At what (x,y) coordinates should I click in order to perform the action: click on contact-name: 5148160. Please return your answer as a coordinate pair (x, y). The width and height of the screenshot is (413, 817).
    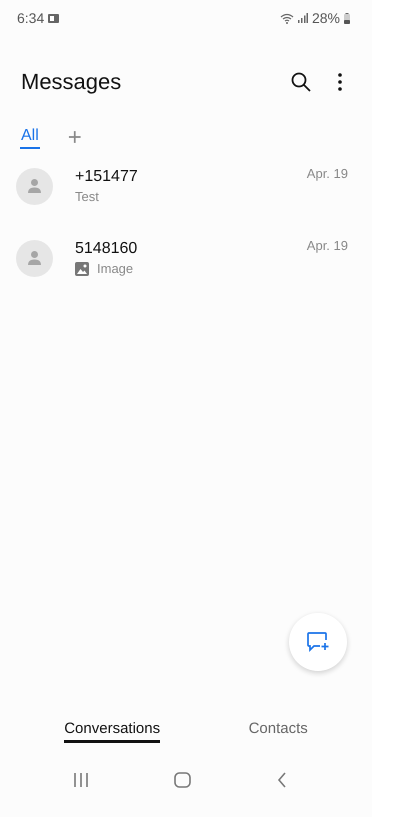
    Looking at the image, I should click on (106, 249).